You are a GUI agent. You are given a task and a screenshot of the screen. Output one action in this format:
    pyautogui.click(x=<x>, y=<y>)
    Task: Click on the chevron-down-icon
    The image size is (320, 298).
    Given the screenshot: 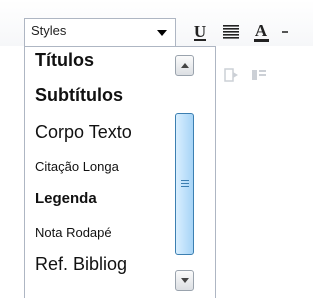 What is the action you would take?
    pyautogui.click(x=162, y=33)
    